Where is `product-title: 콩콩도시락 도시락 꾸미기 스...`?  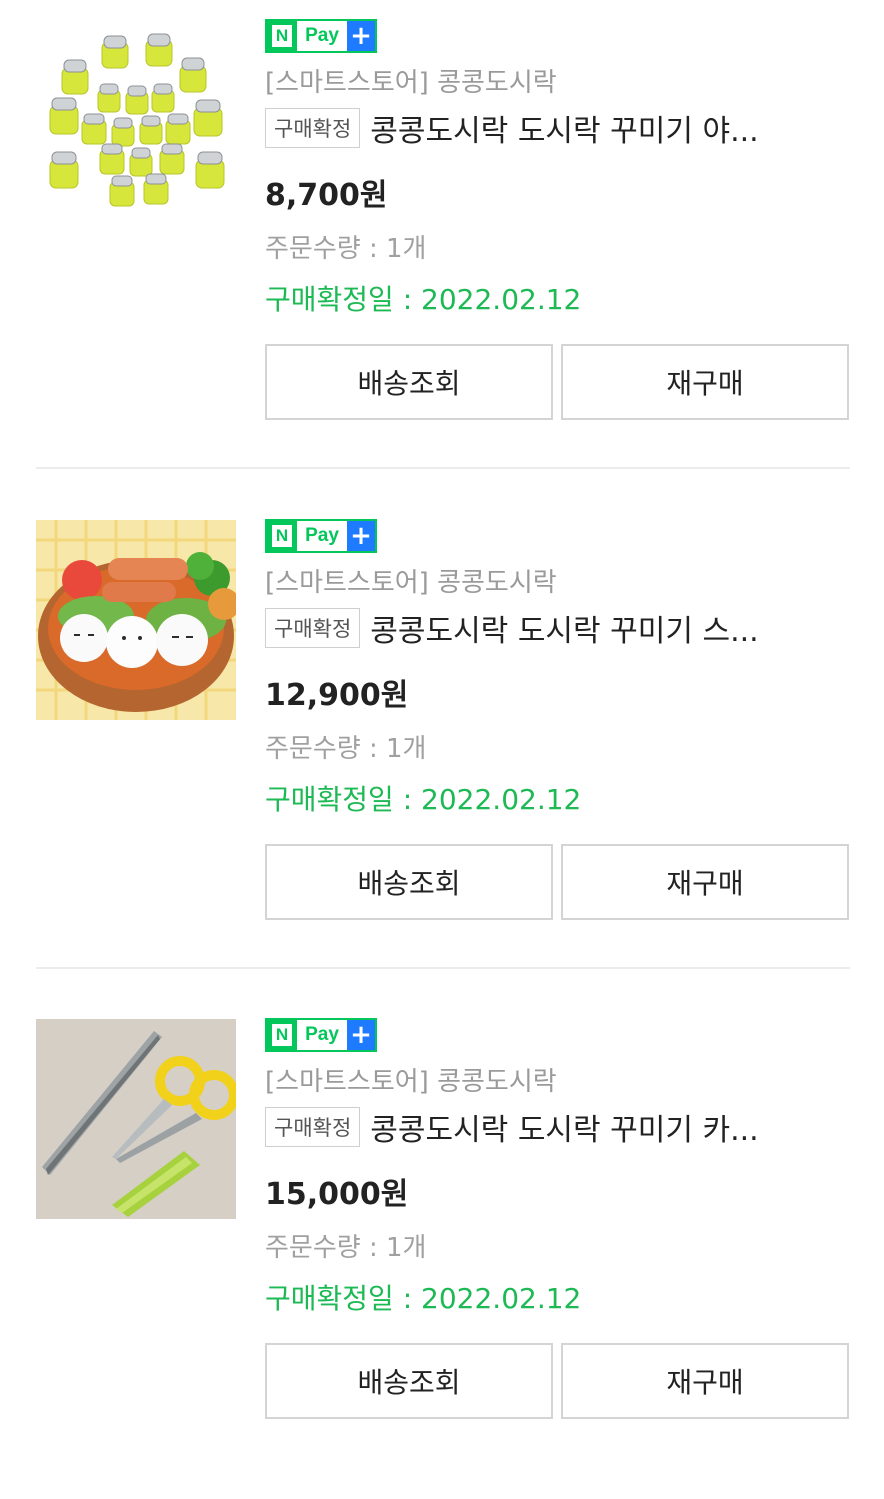 product-title: 콩콩도시락 도시락 꾸미기 스... is located at coordinates (610, 628).